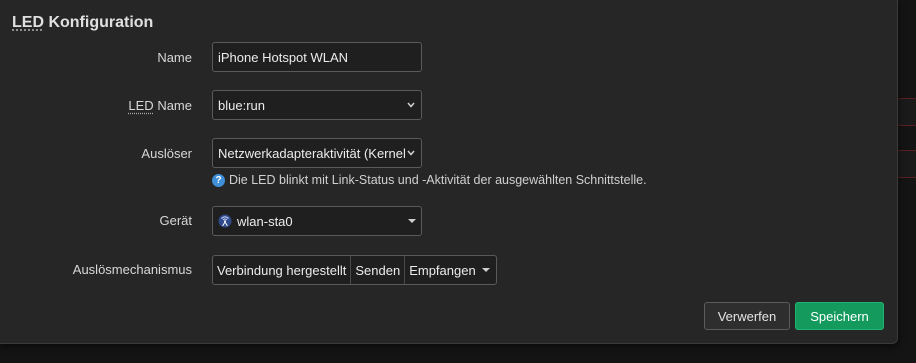 The image size is (916, 363). Describe the element at coordinates (225, 221) in the screenshot. I see `wireless-antenna-icon` at that location.